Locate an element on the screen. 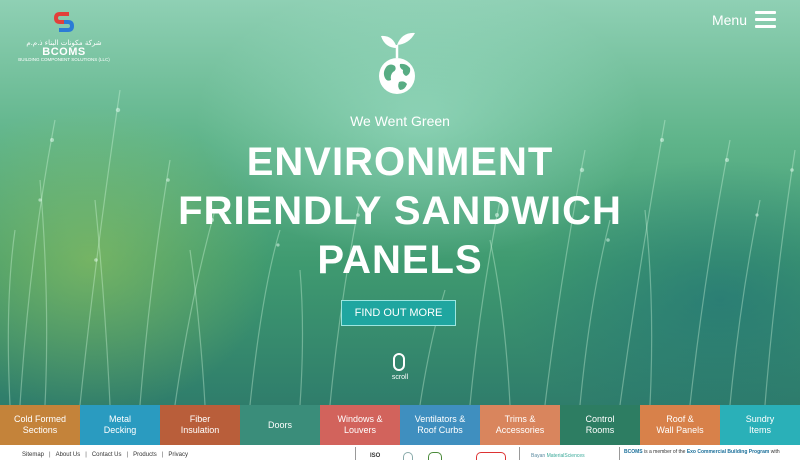 Image resolution: width=800 pixels, height=460 pixels. find-out-more-button: FIND OUT MORE is located at coordinates (398, 313).